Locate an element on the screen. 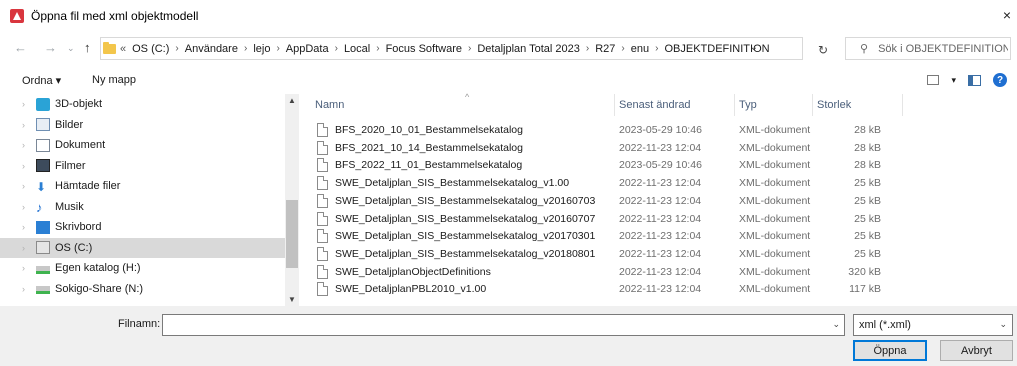 The height and width of the screenshot is (366, 1017). file-type-select: xml (*.xml) ⌄ is located at coordinates (933, 325).